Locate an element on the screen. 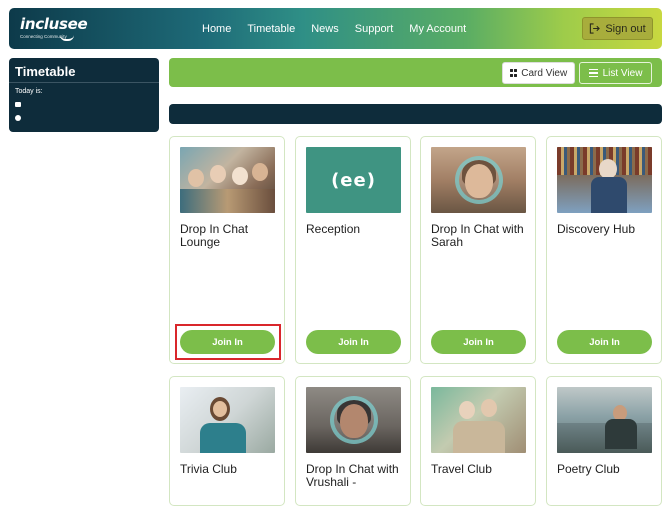 The height and width of the screenshot is (506, 670). session-title: Drop In Chat Lounge is located at coordinates (214, 235).